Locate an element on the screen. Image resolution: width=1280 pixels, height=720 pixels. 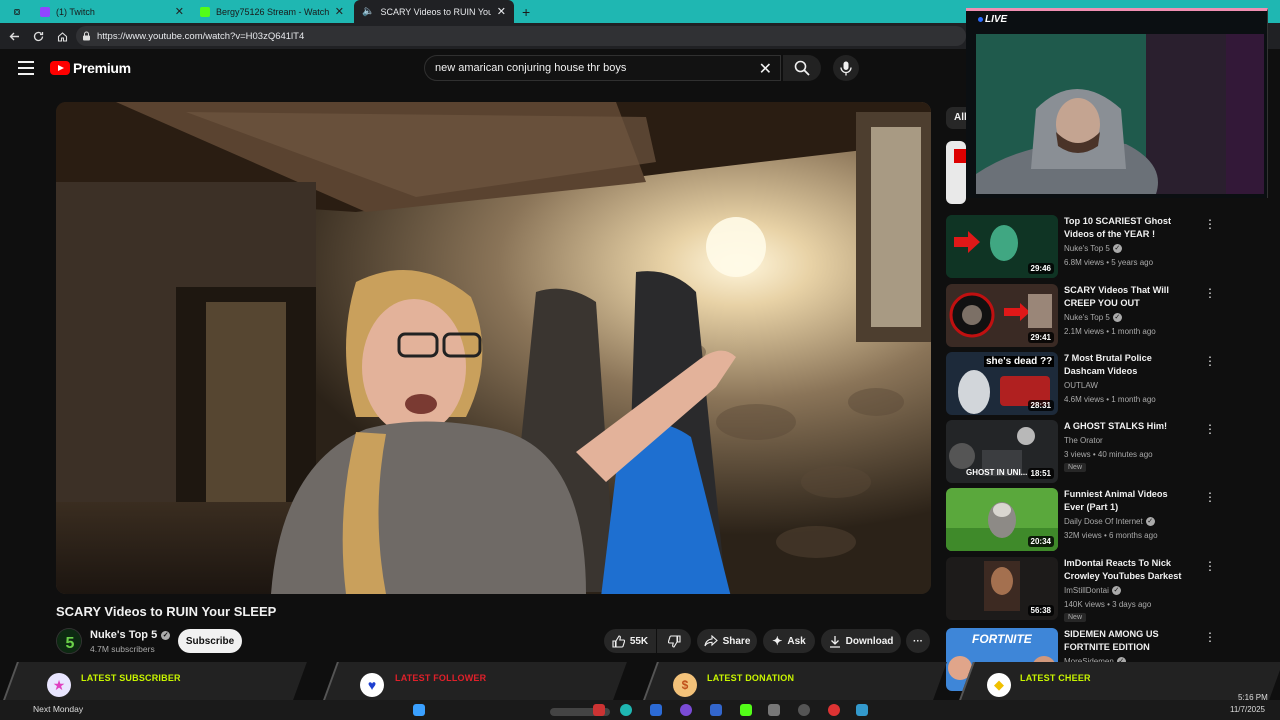
heart-icon: ♥ is located at coordinates (372, 685).